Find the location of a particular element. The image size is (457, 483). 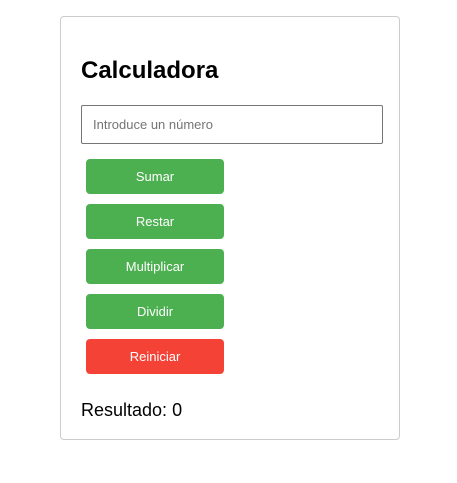

result-value: 0 is located at coordinates (177, 410).